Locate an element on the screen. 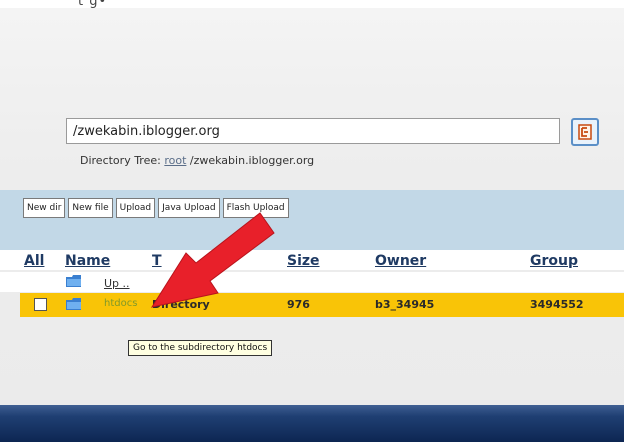 Image resolution: width=624 pixels, height=442 pixels. row-name-link: htdocs is located at coordinates (120, 303).